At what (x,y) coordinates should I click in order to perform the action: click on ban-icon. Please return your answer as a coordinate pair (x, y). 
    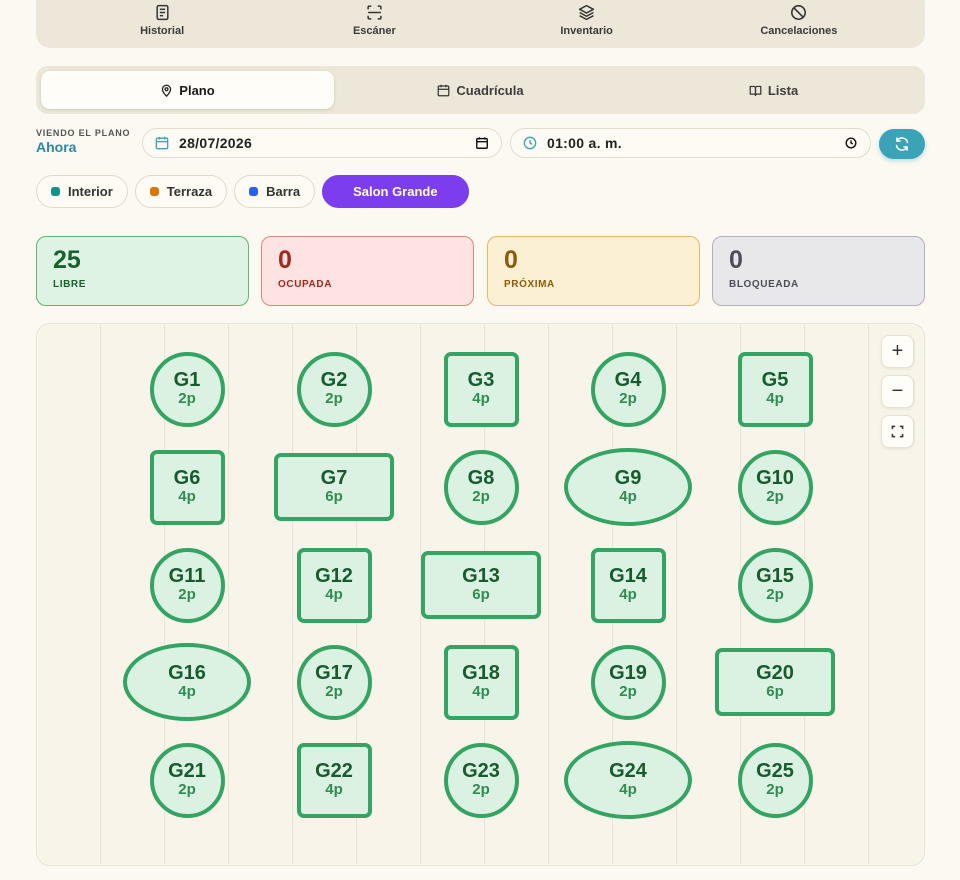
    Looking at the image, I should click on (799, 12).